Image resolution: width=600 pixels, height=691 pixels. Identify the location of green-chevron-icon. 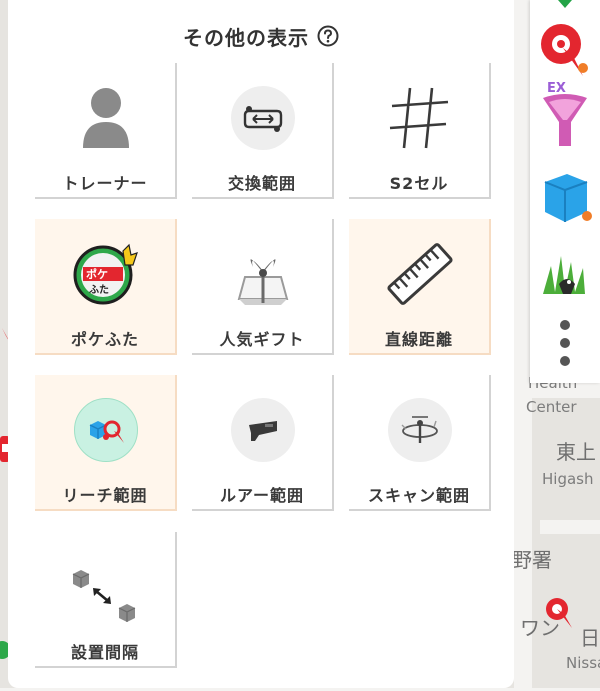
(565, 4).